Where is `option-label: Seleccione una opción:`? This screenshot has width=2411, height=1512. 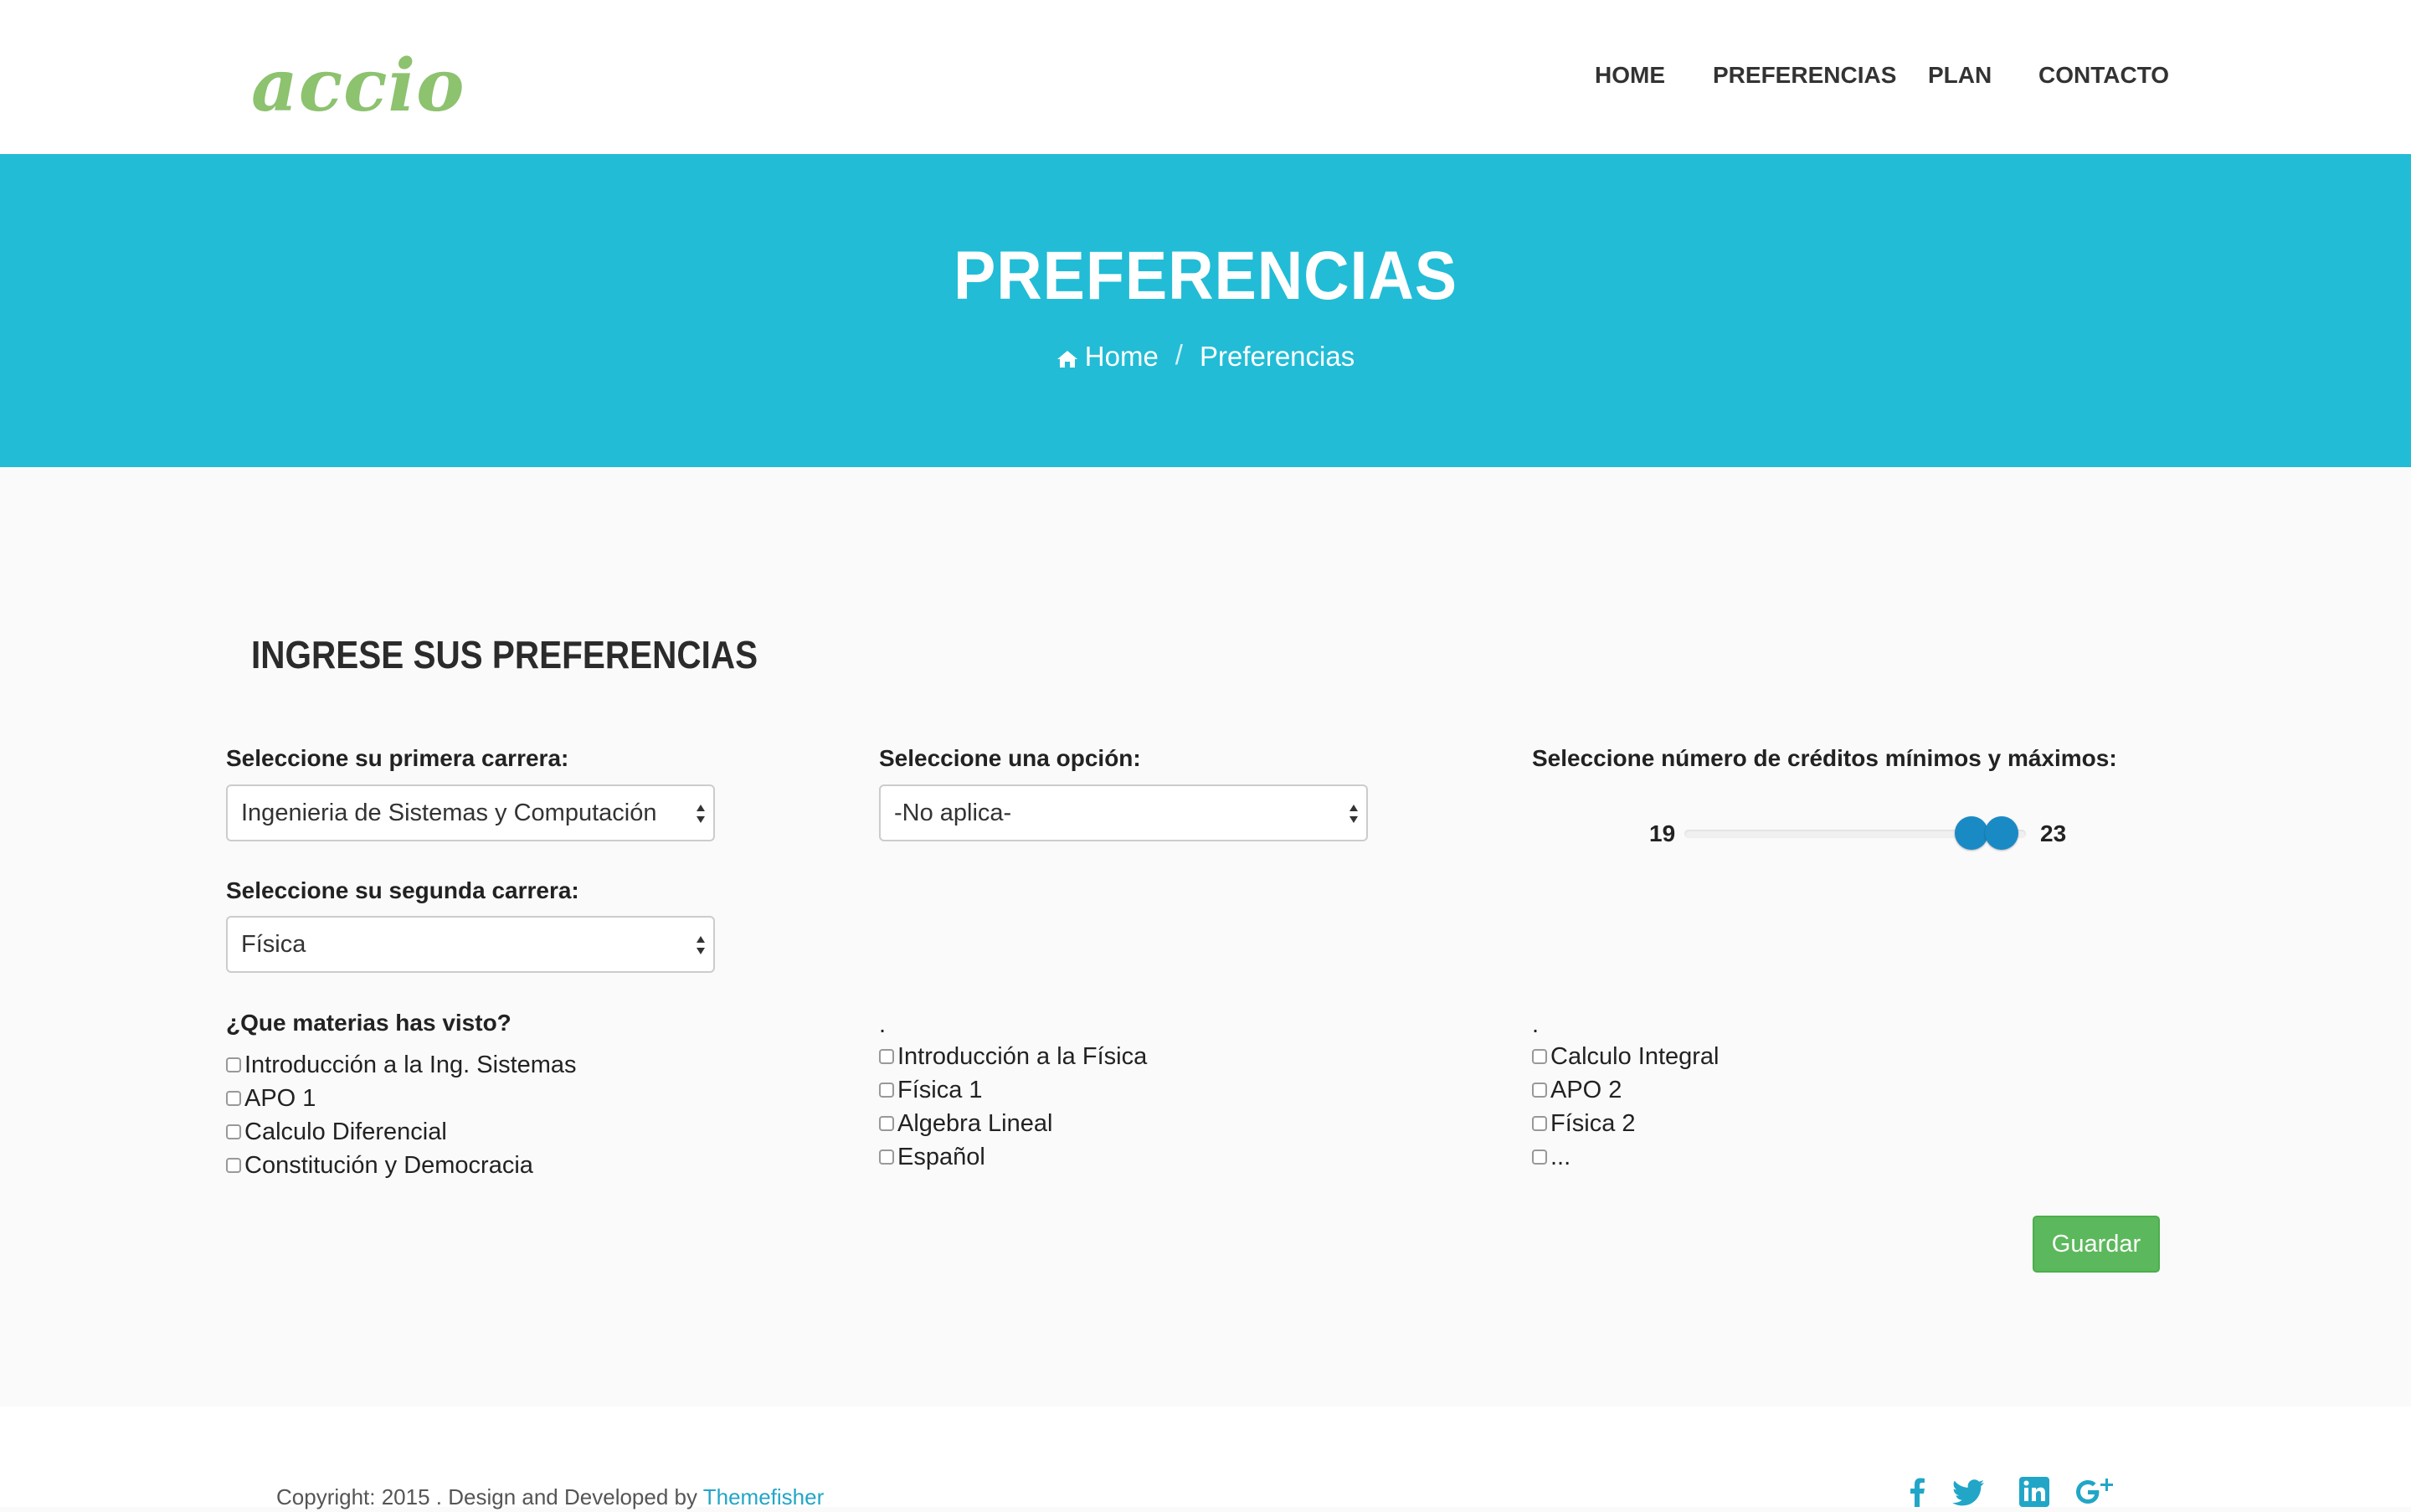
option-label: Seleccione una opción: is located at coordinates (1010, 758).